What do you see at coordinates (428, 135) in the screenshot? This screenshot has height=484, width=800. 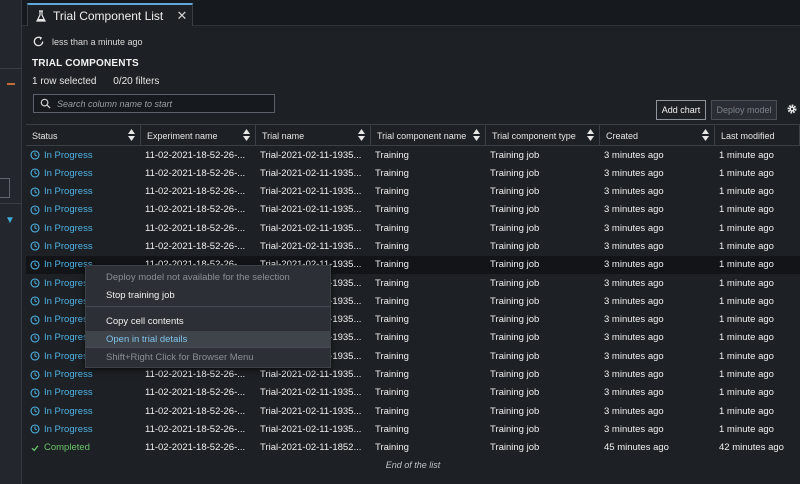 I see `column-header: Trial component name` at bounding box center [428, 135].